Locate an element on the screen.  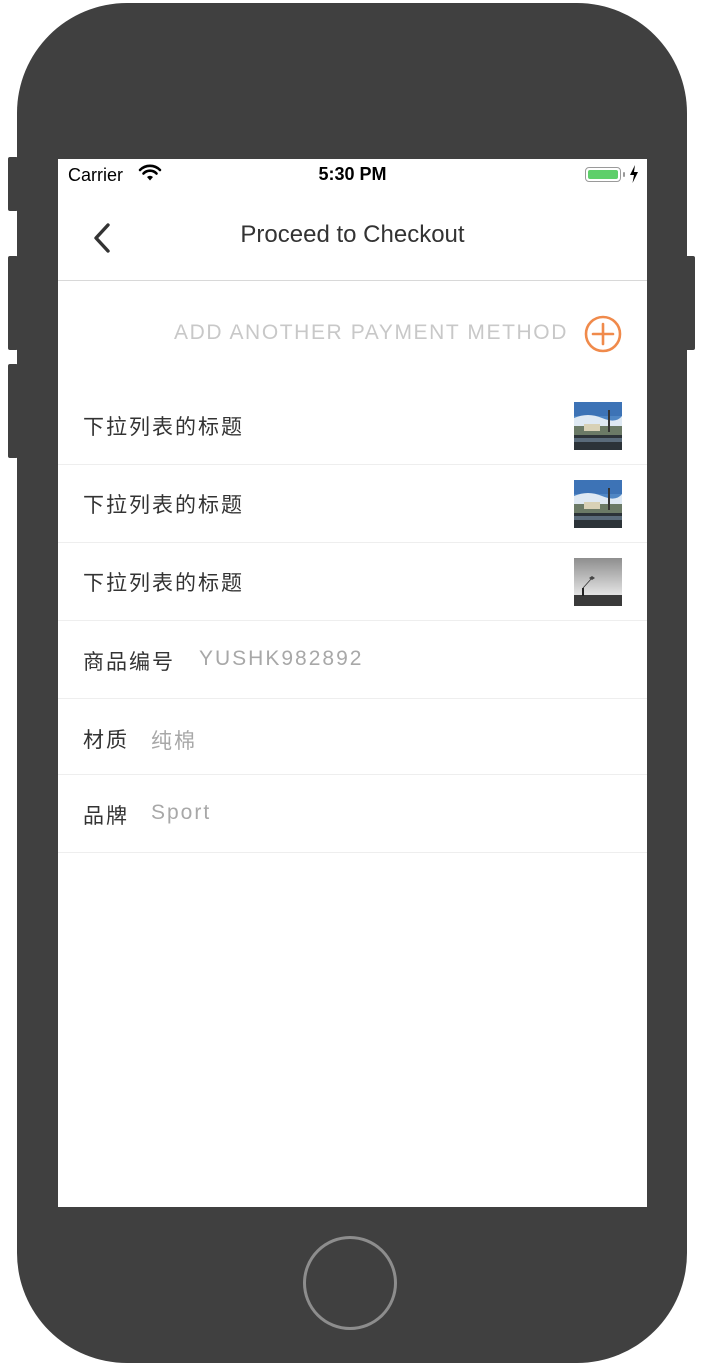
add-payment-label: ADD ANOTHER PAYMENT METHOD is located at coordinates (371, 332).